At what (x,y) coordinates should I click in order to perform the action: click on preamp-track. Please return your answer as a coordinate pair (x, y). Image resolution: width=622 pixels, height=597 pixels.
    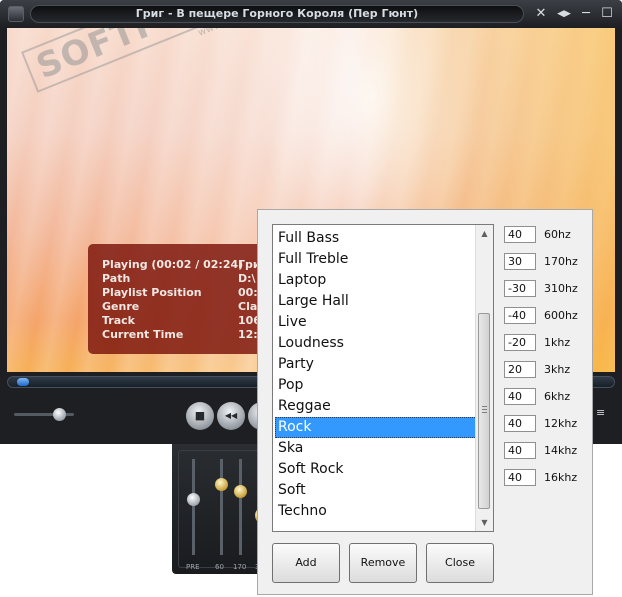
    Looking at the image, I should click on (193, 507).